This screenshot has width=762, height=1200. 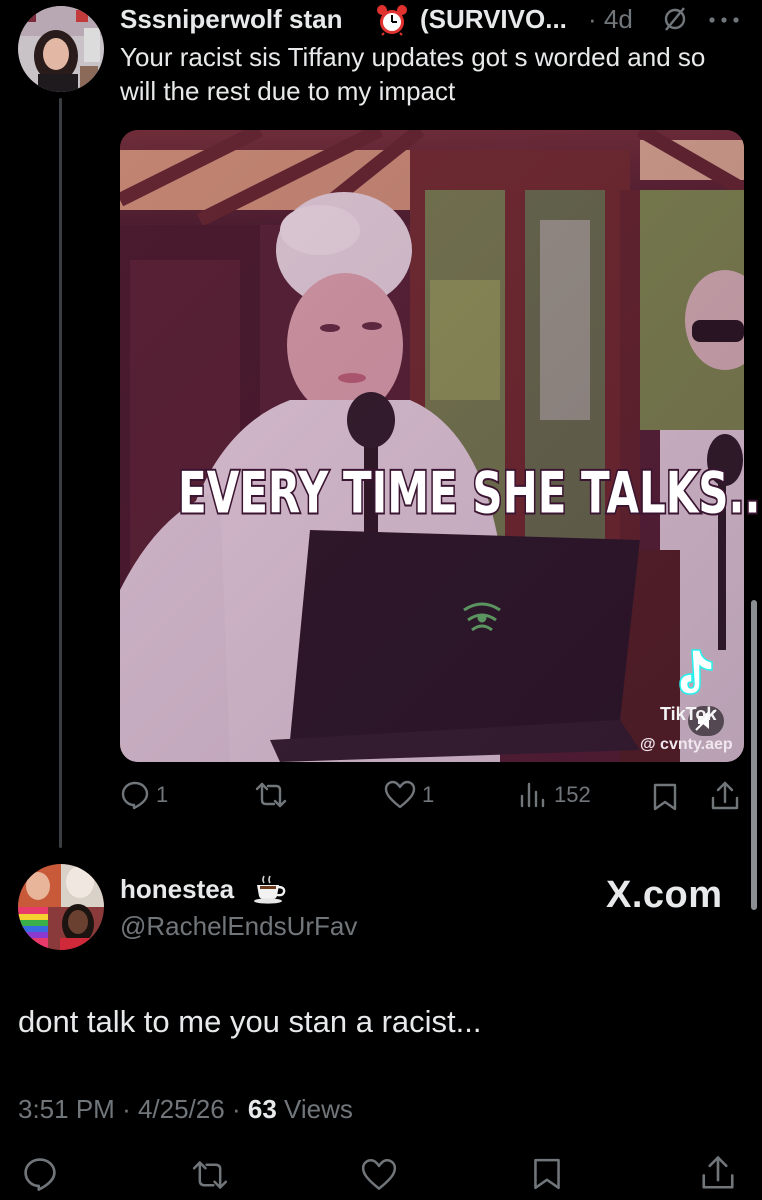 What do you see at coordinates (181, 1109) in the screenshot?
I see `tweet-date: 4/25/26` at bounding box center [181, 1109].